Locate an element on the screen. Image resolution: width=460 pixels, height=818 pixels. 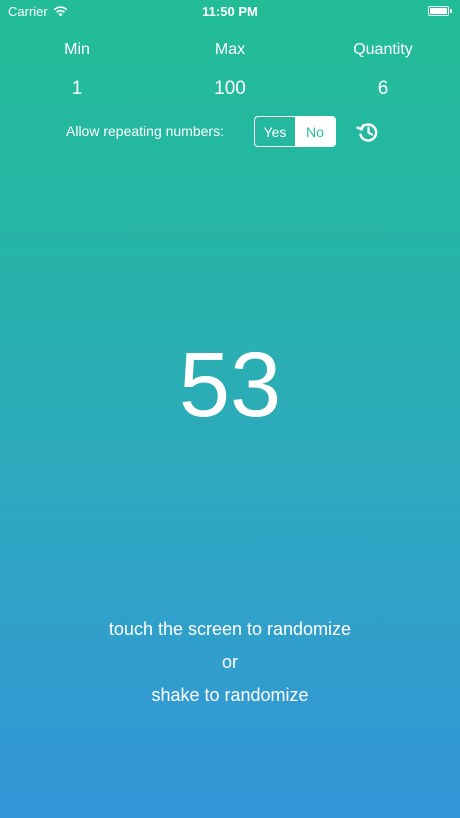
repeating-numbers-label: Allow repeating numbers: is located at coordinates (145, 131).